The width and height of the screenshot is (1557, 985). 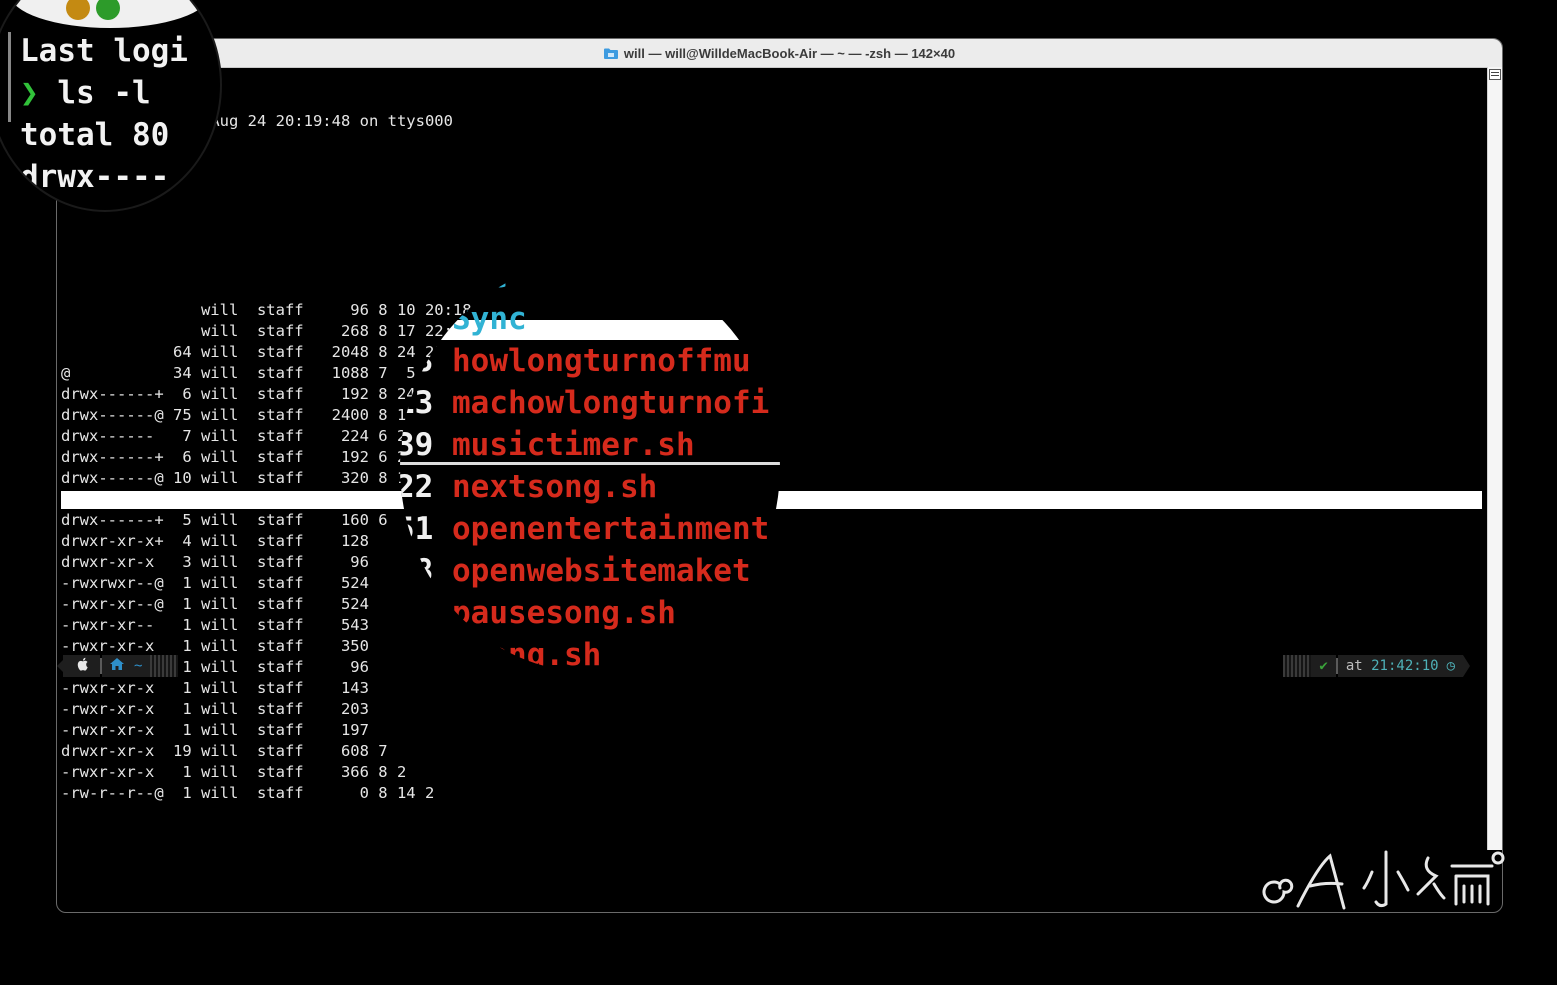 What do you see at coordinates (771, 352) in the screenshot?
I see `listing-row: 64 will staff 2048 8 24 21:41 Desktop` at bounding box center [771, 352].